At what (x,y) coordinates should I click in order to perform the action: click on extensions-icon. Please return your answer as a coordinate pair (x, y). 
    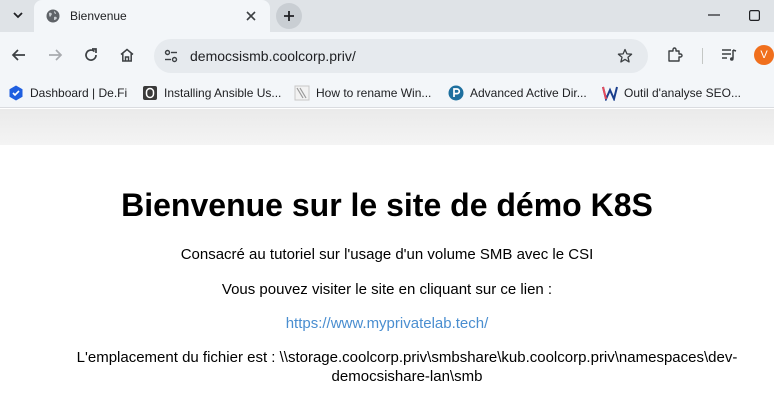
    Looking at the image, I should click on (675, 55).